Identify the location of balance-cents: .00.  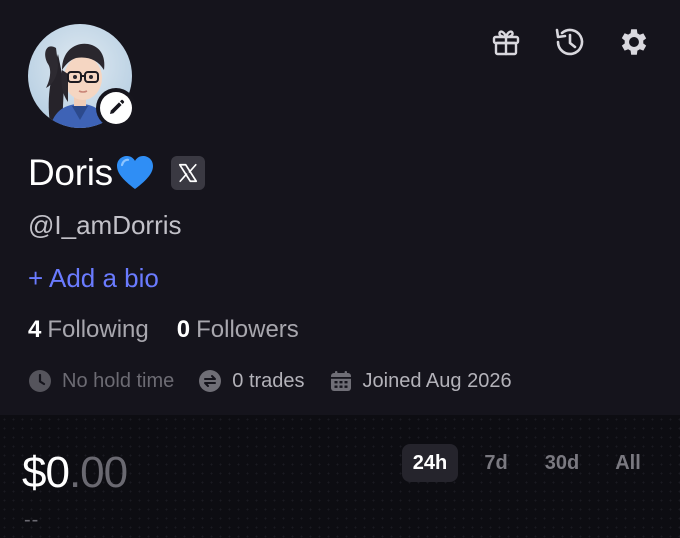
(98, 472).